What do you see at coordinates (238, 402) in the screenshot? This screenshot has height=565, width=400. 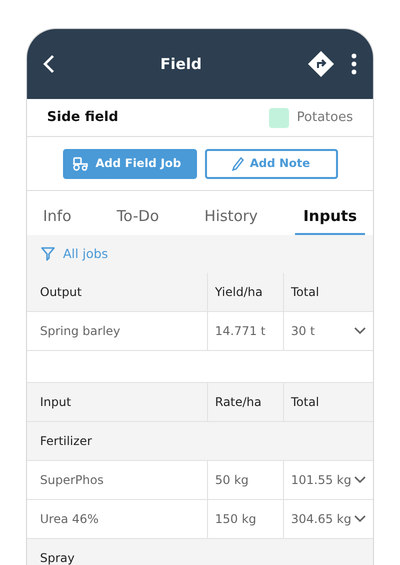 I see `column-header: Rate/ha` at bounding box center [238, 402].